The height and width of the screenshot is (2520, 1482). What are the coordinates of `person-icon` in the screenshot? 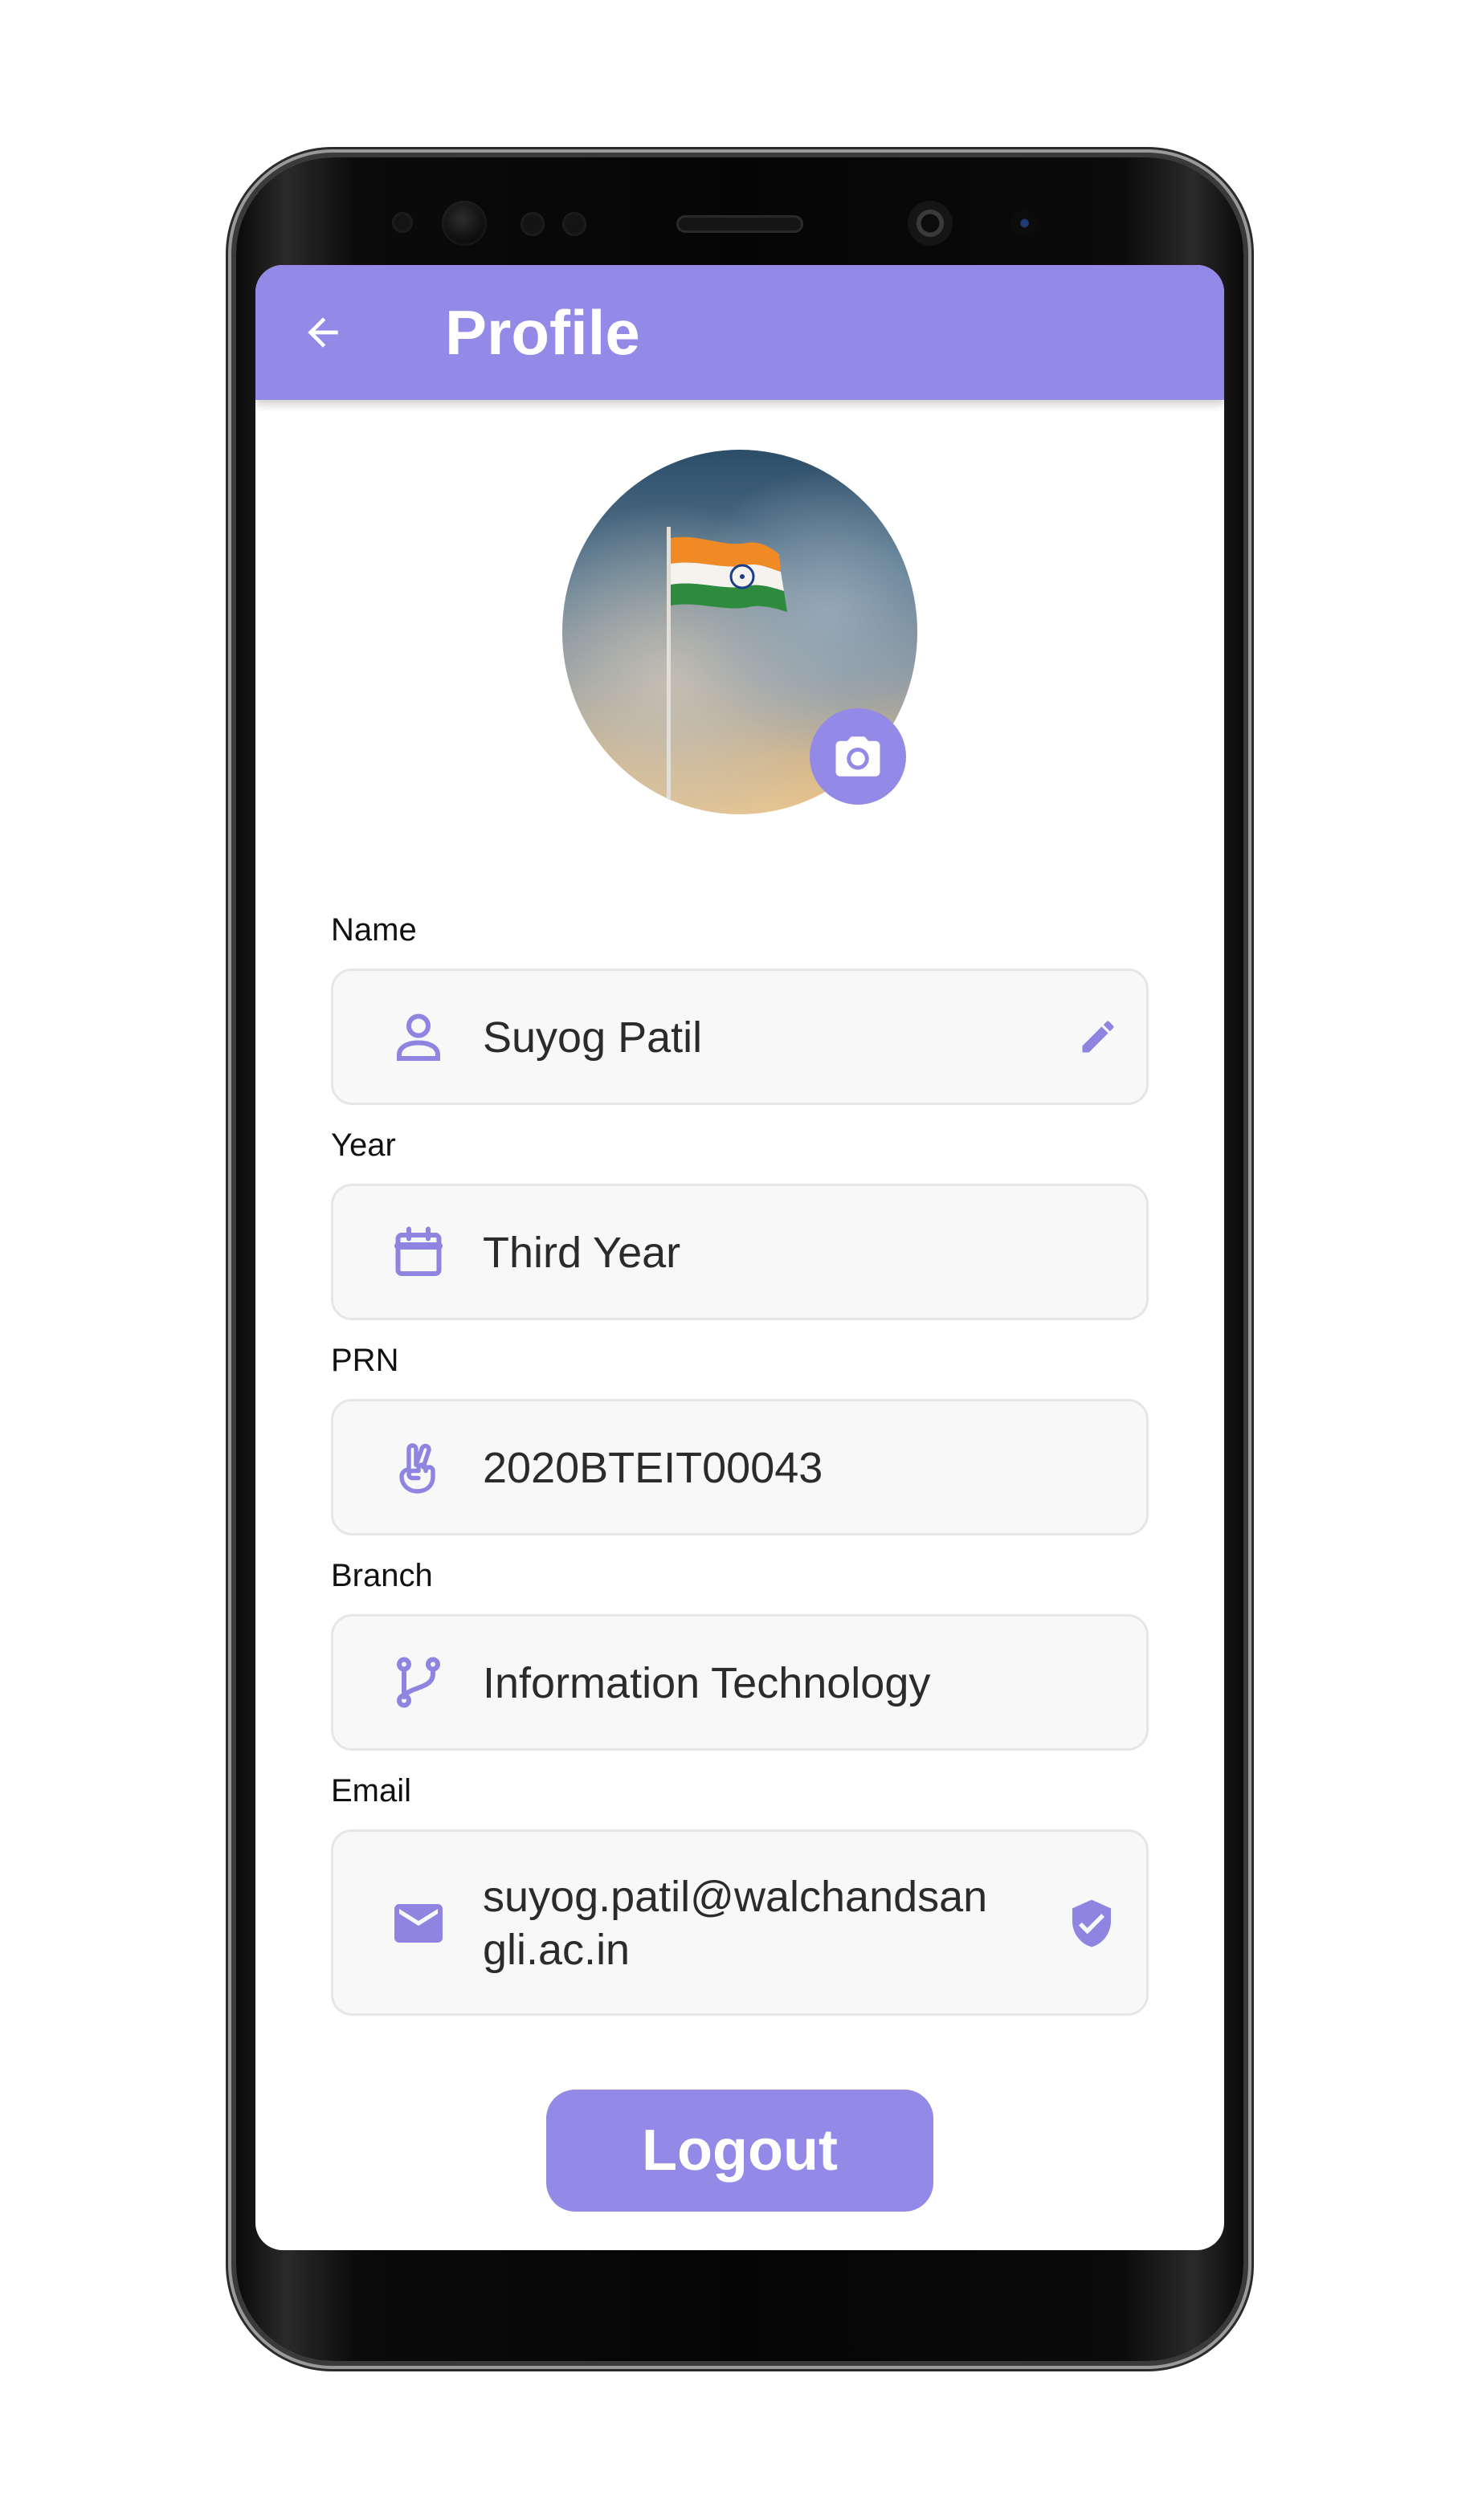 It's located at (418, 1037).